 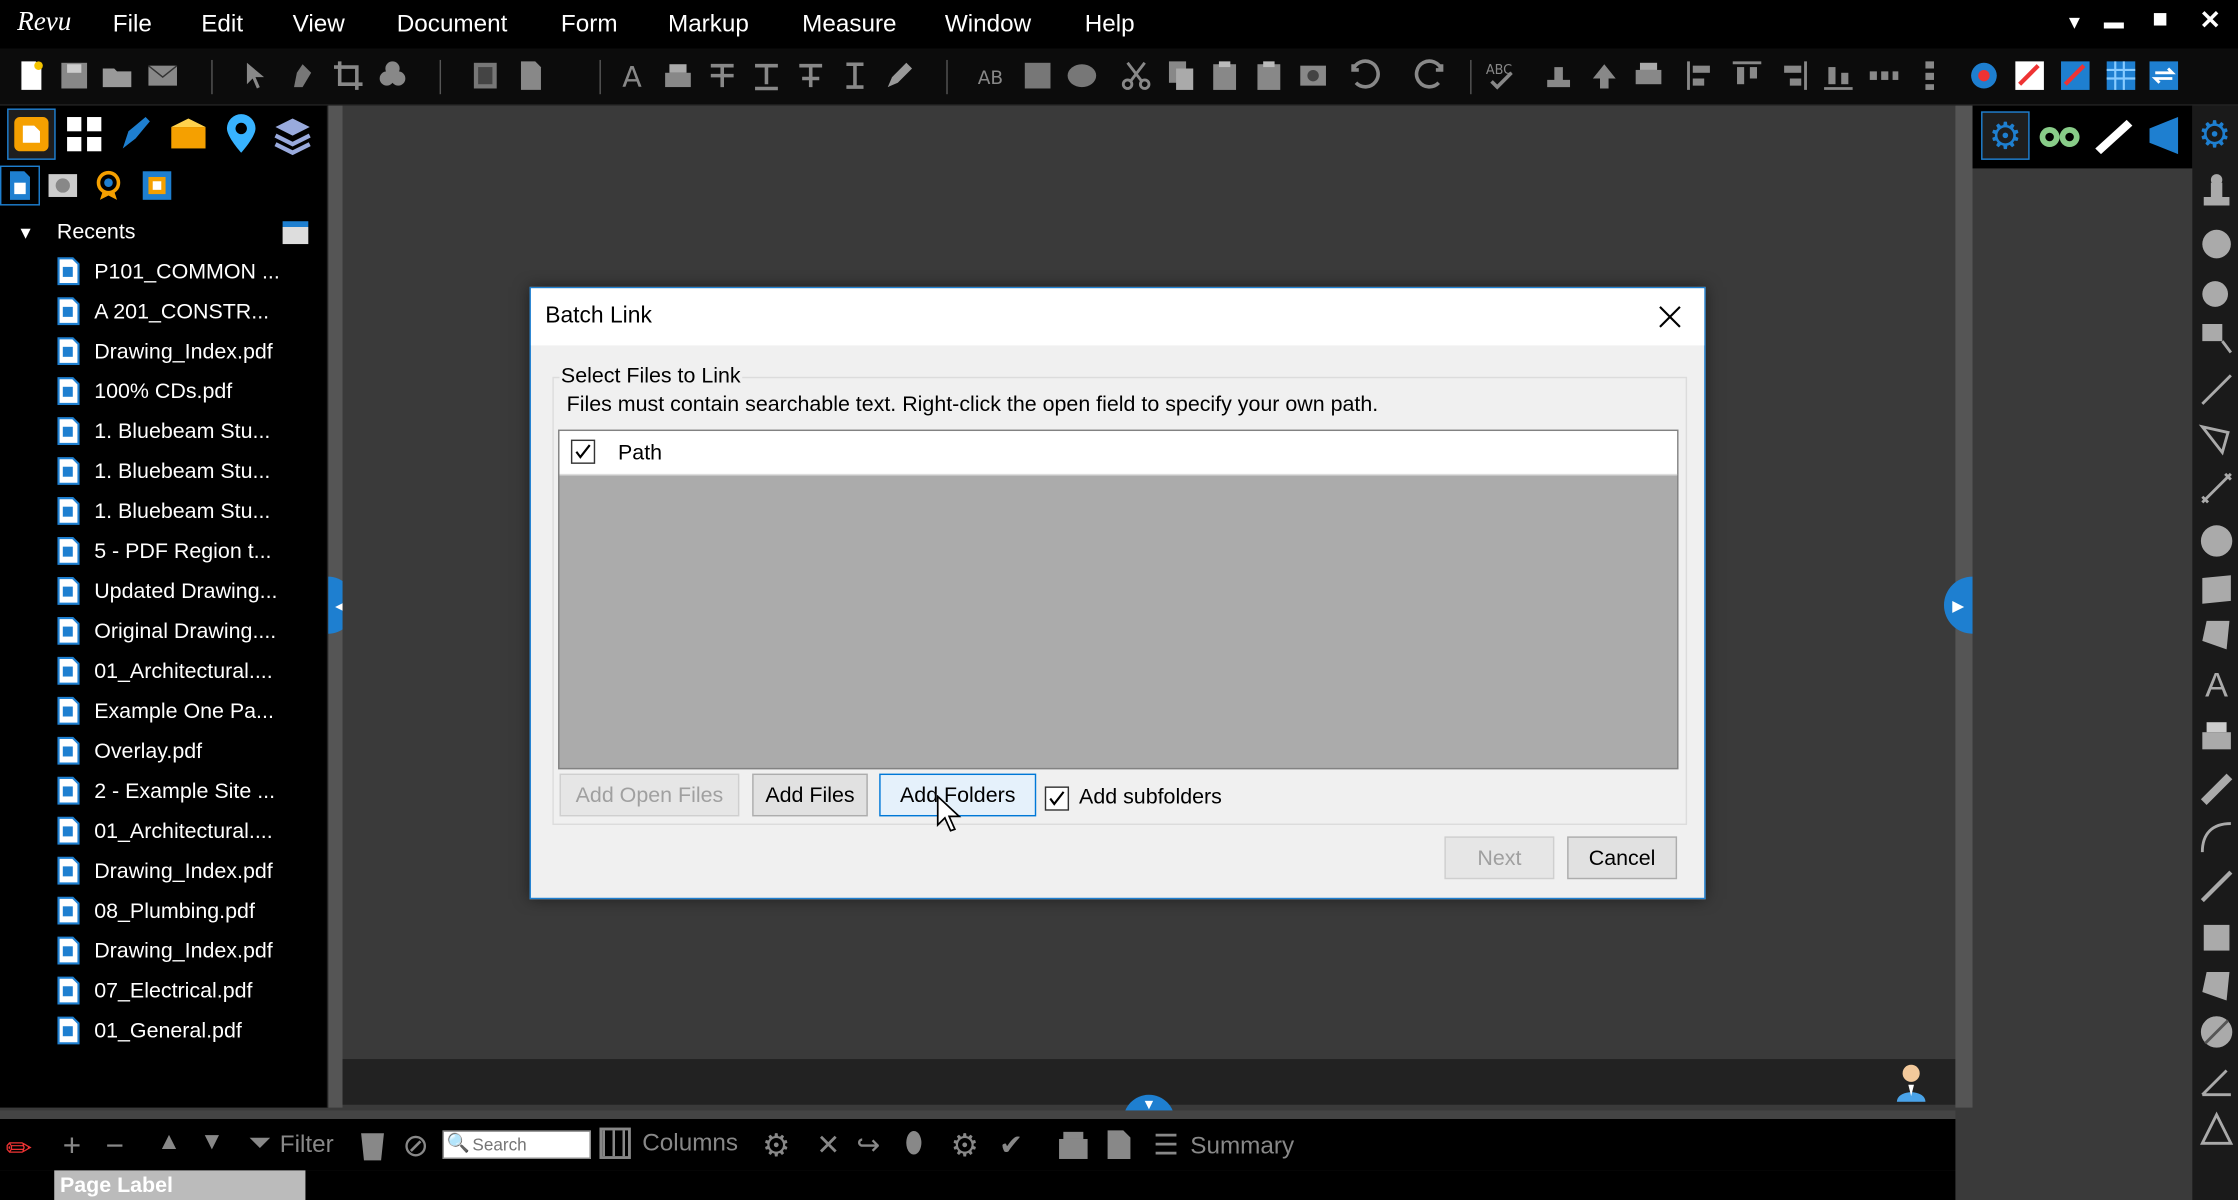 What do you see at coordinates (1622, 858) in the screenshot?
I see `cancel-button: Cancel` at bounding box center [1622, 858].